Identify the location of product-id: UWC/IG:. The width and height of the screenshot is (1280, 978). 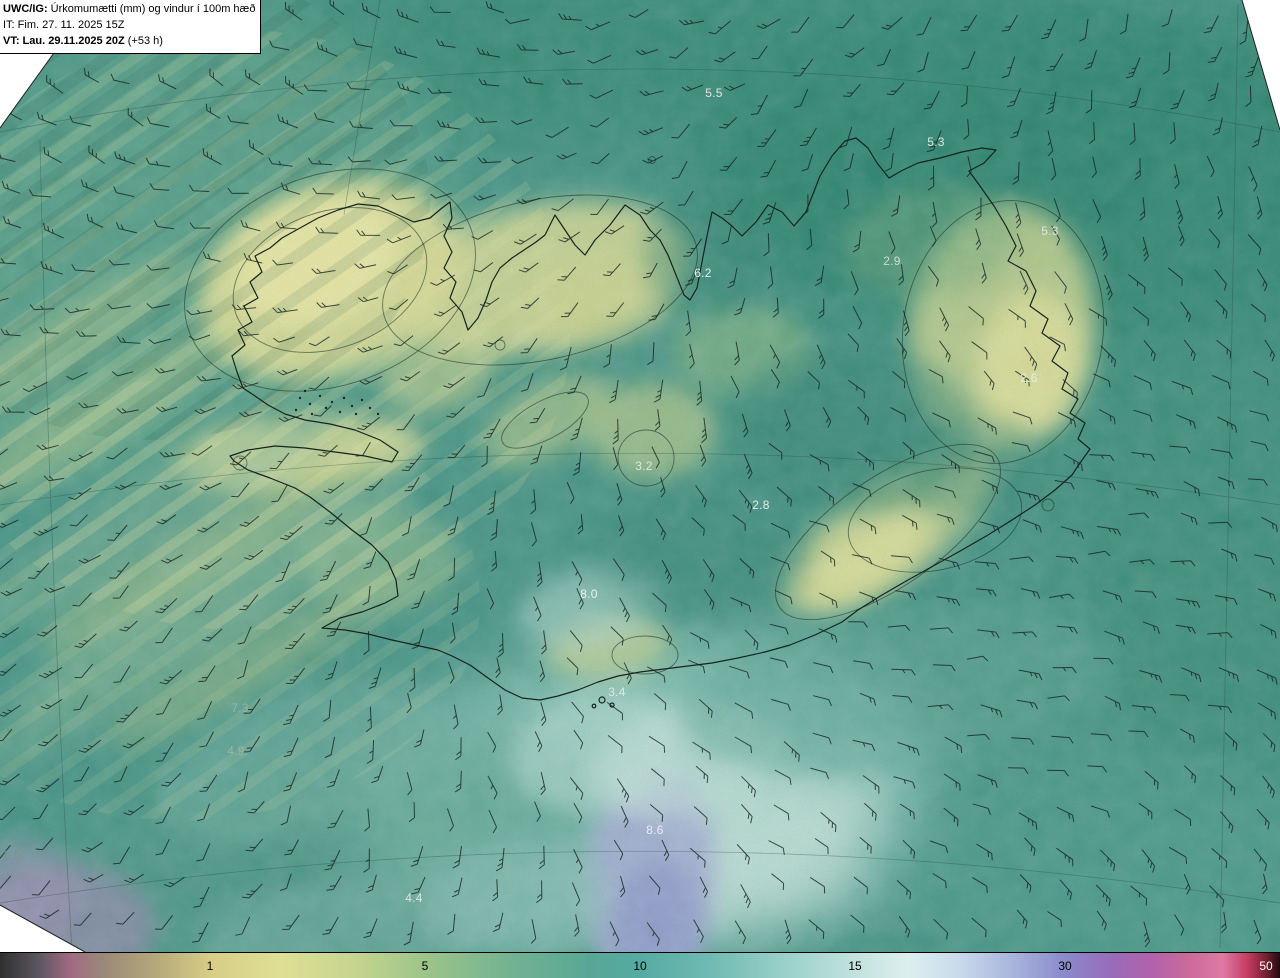
(25, 9).